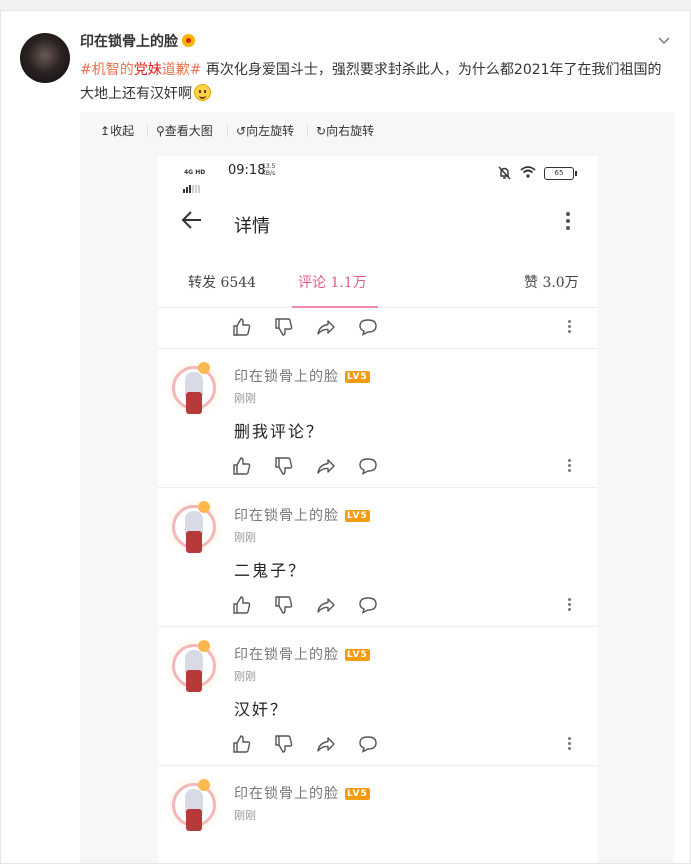  Describe the element at coordinates (560, 173) in the screenshot. I see `battery-icon: 65` at that location.